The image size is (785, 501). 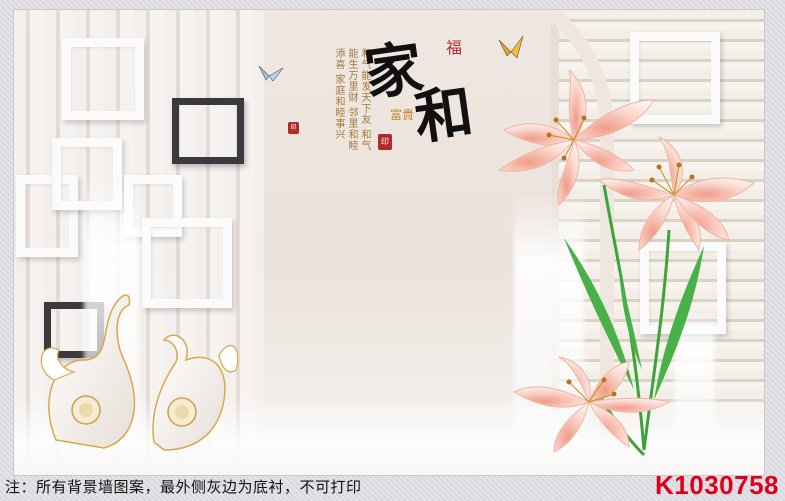 What do you see at coordinates (195, 392) in the screenshot?
I see `swan-figure-right` at bounding box center [195, 392].